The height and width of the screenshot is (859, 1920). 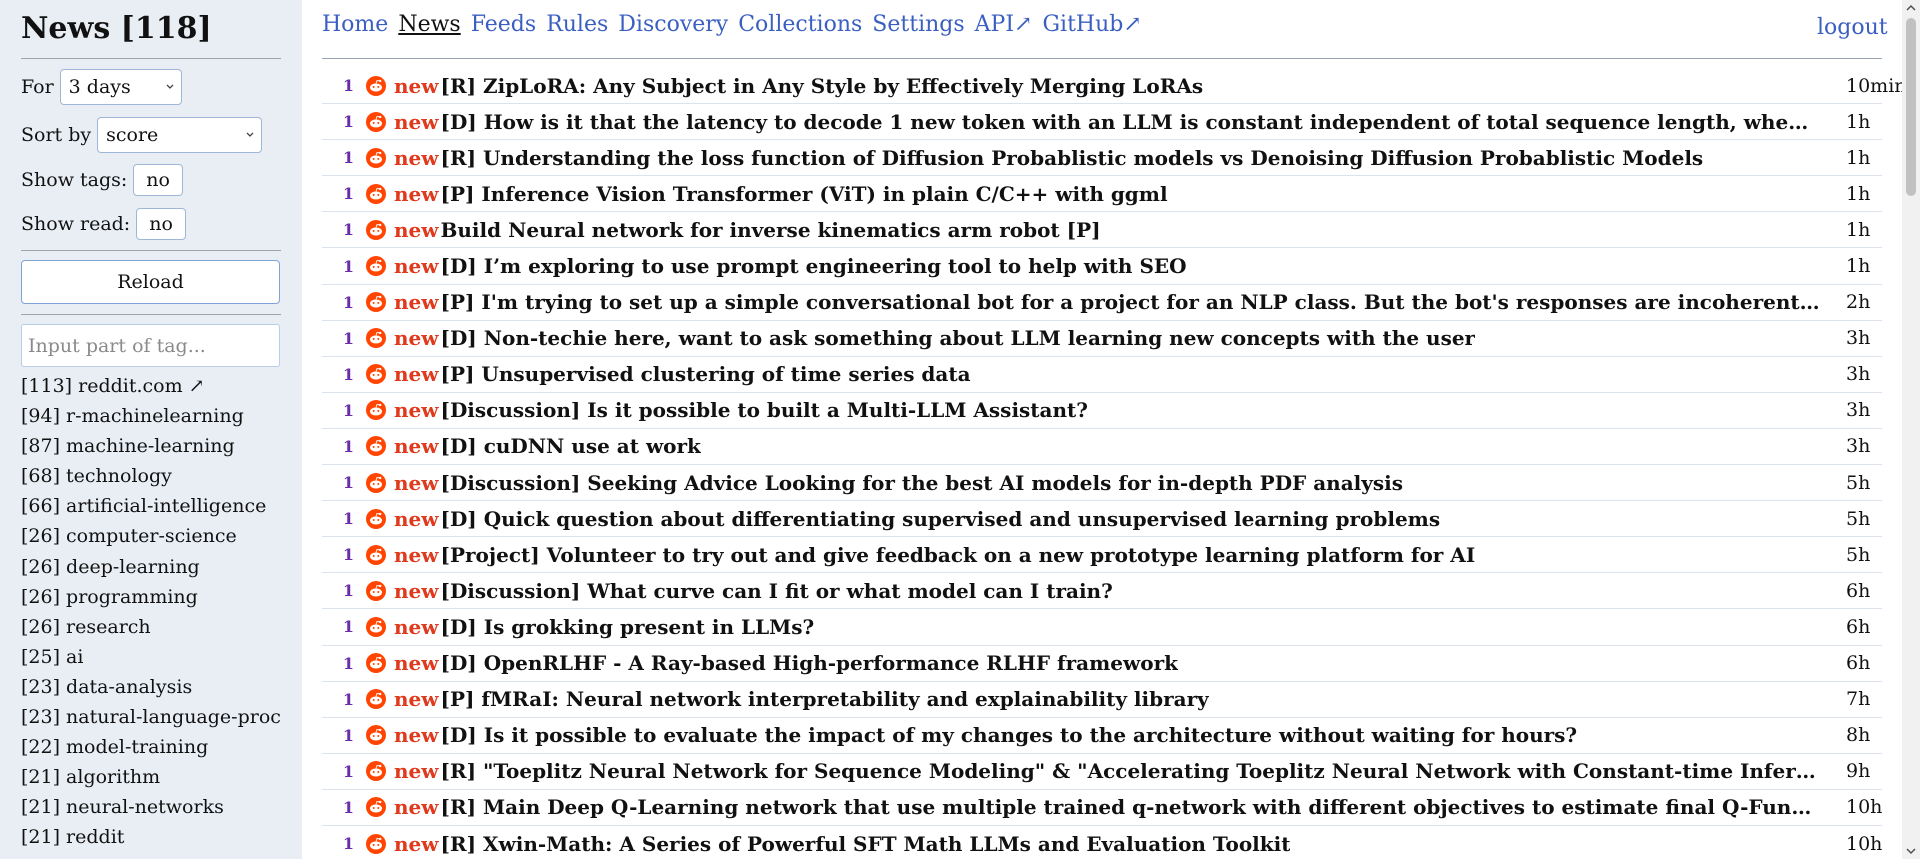 I want to click on nav-discovery: Discovery, so click(x=673, y=24).